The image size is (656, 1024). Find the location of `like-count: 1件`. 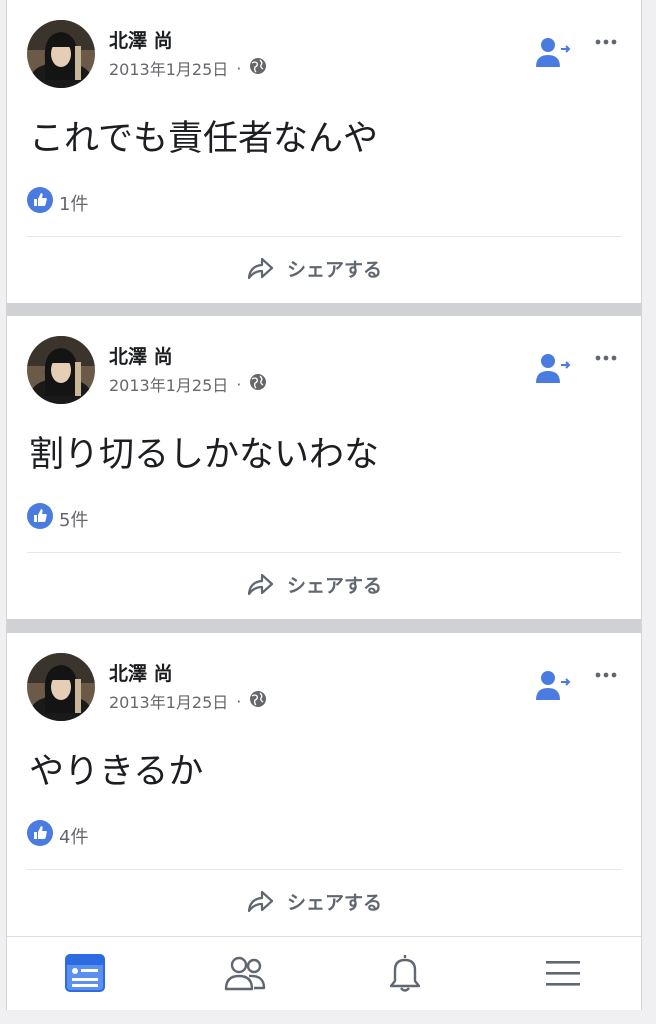

like-count: 1件 is located at coordinates (57, 202).